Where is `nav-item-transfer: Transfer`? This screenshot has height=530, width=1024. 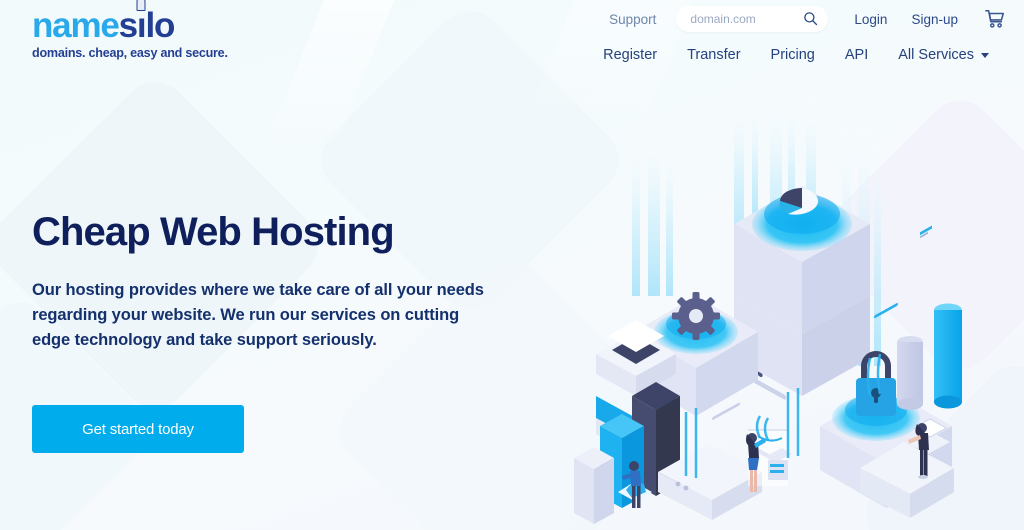 nav-item-transfer: Transfer is located at coordinates (713, 55).